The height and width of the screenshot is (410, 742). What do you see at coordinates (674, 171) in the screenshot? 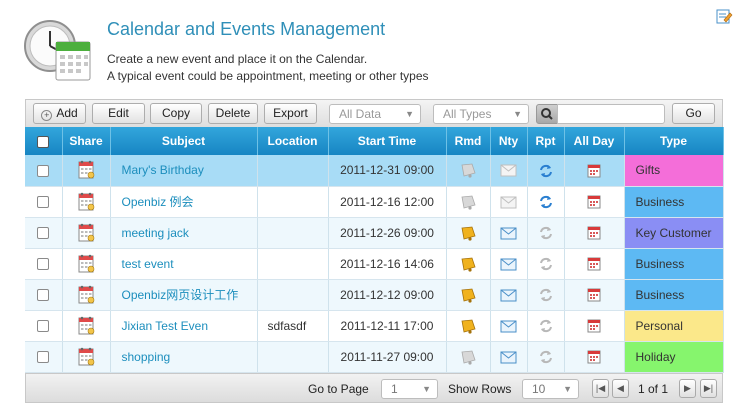
I see `type-cell: Gifts` at bounding box center [674, 171].